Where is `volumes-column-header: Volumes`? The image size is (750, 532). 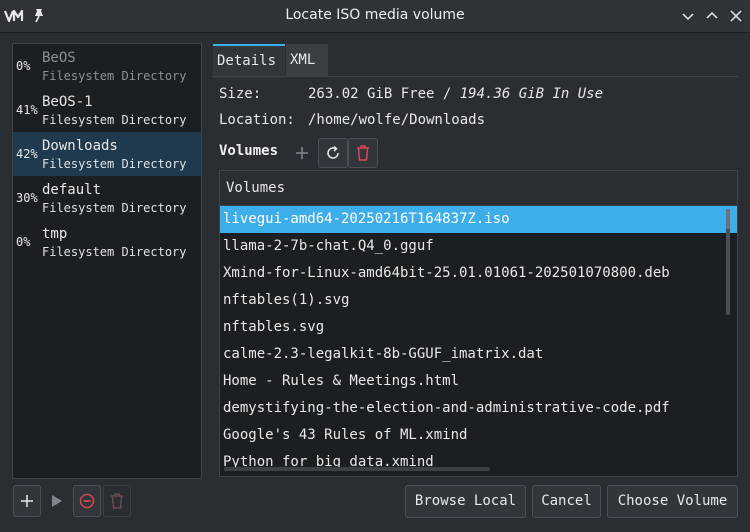 volumes-column-header: Volumes is located at coordinates (478, 188).